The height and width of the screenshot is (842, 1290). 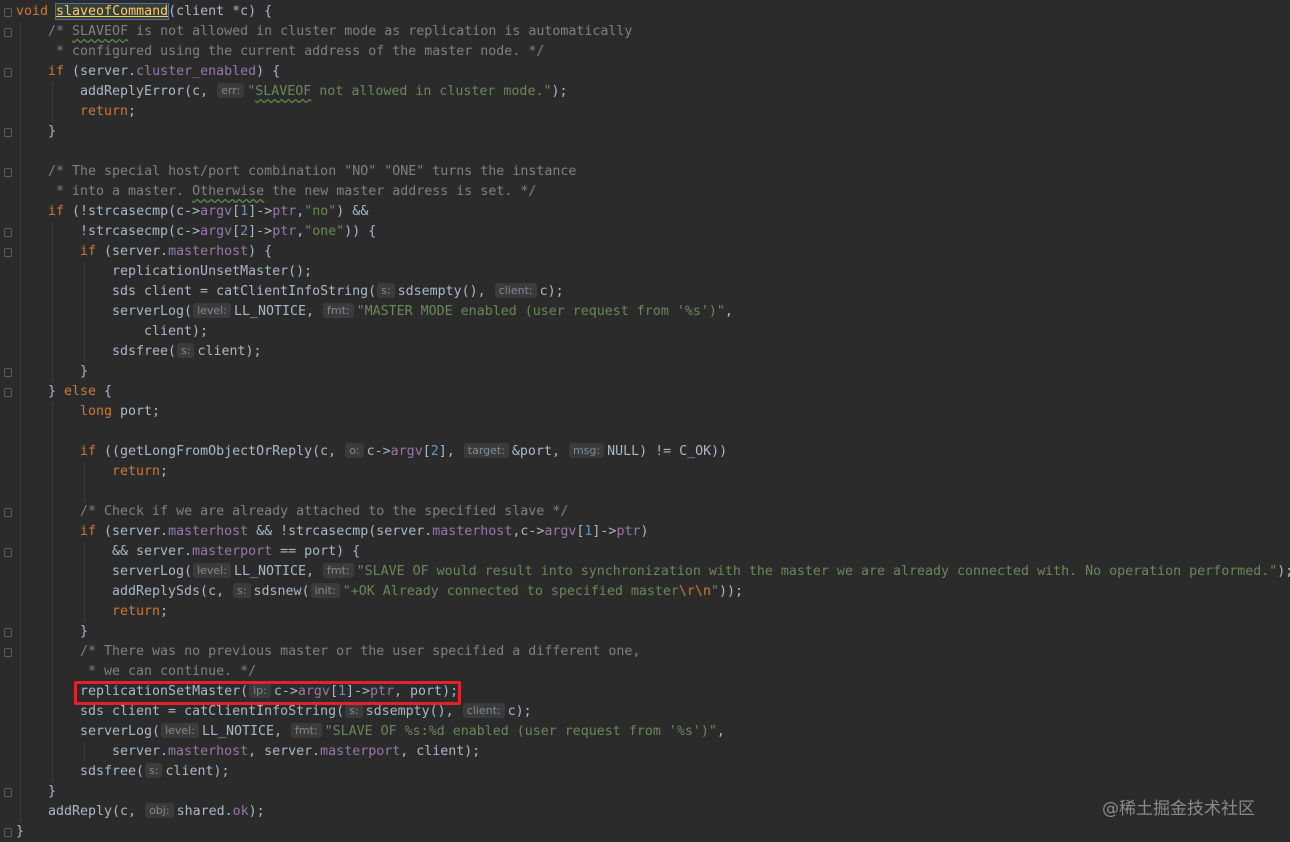 What do you see at coordinates (483, 710) in the screenshot?
I see `parameter-hint: client:` at bounding box center [483, 710].